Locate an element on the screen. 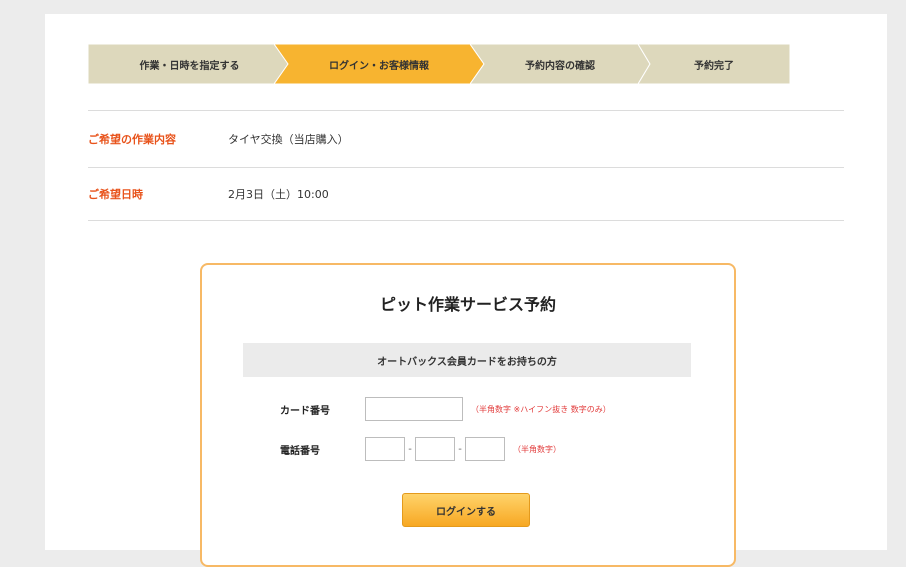  phone-note: （半角数字） is located at coordinates (537, 449).